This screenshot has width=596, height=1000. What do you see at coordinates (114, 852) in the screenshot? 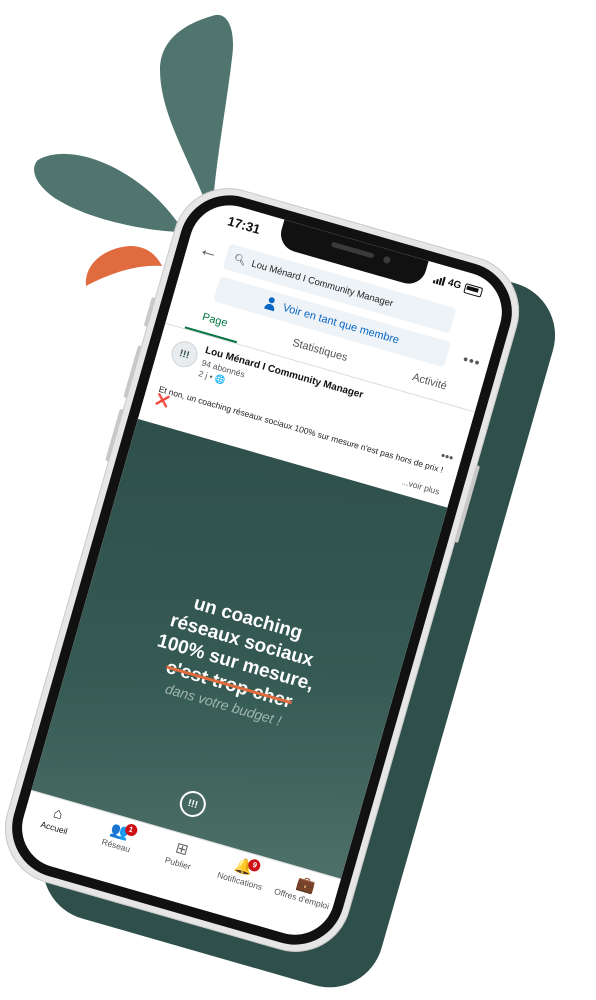
I see `nav-reseau: 👥 1 Réseau` at bounding box center [114, 852].